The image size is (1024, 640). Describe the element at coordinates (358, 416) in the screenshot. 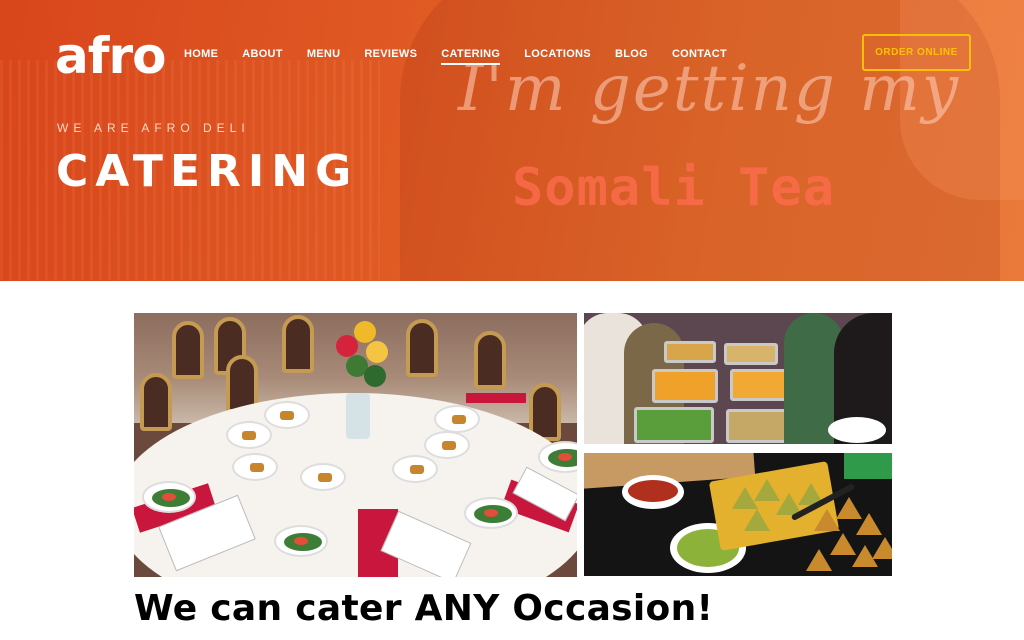

I see `glass-vase` at that location.